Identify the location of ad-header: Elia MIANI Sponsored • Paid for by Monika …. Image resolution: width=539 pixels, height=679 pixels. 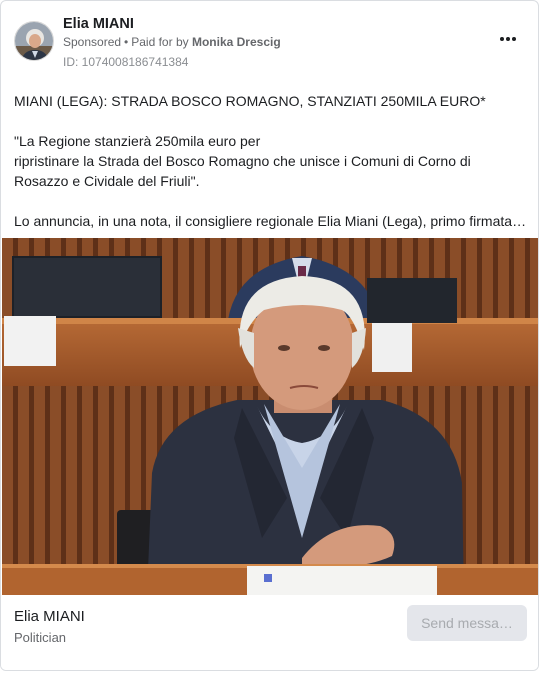
(269, 40).